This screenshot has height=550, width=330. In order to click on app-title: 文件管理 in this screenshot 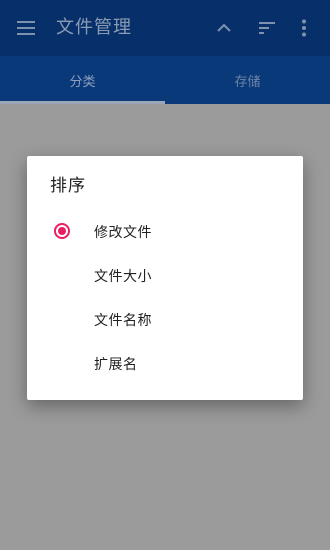, I will do `click(94, 27)`.